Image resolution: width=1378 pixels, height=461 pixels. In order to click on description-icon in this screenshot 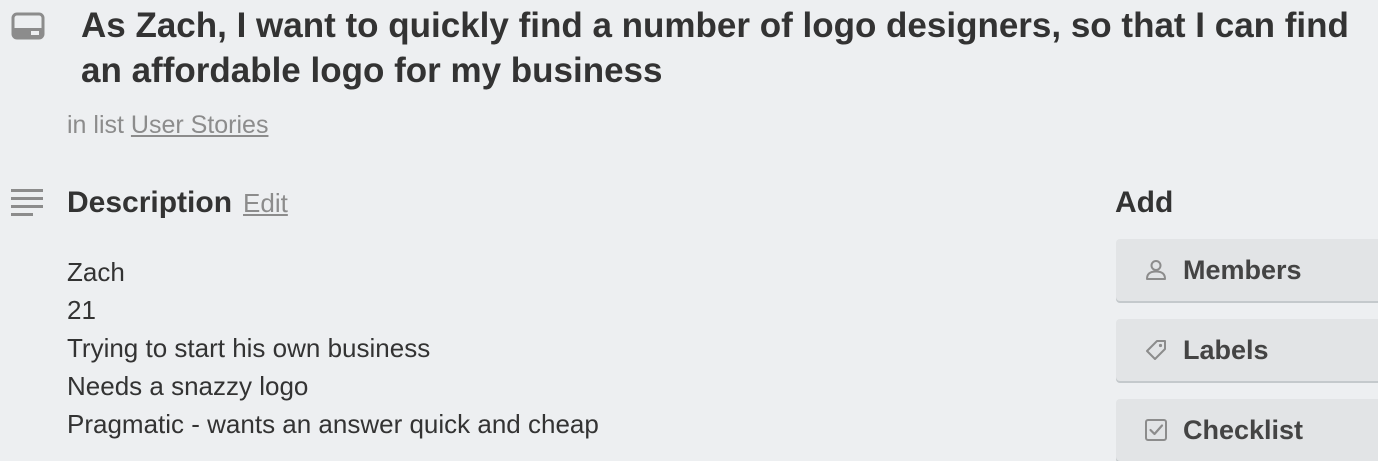, I will do `click(27, 202)`.